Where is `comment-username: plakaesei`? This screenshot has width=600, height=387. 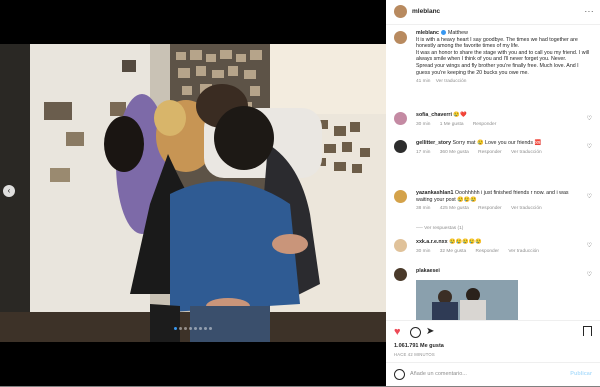
comment-username: plakaesei is located at coordinates (428, 271).